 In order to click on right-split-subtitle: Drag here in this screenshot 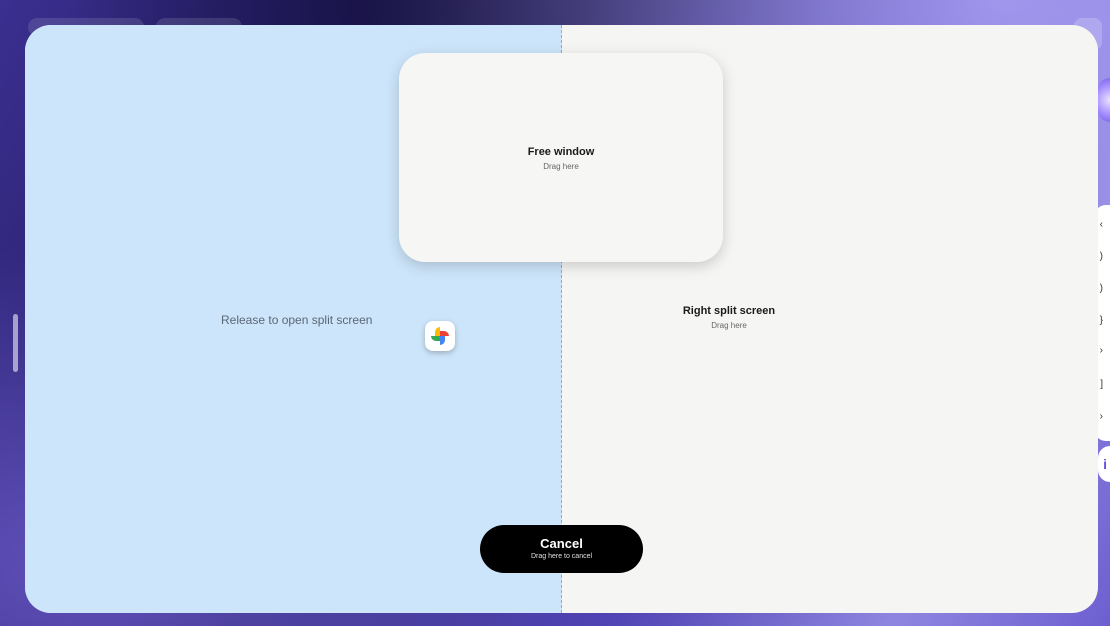, I will do `click(729, 325)`.